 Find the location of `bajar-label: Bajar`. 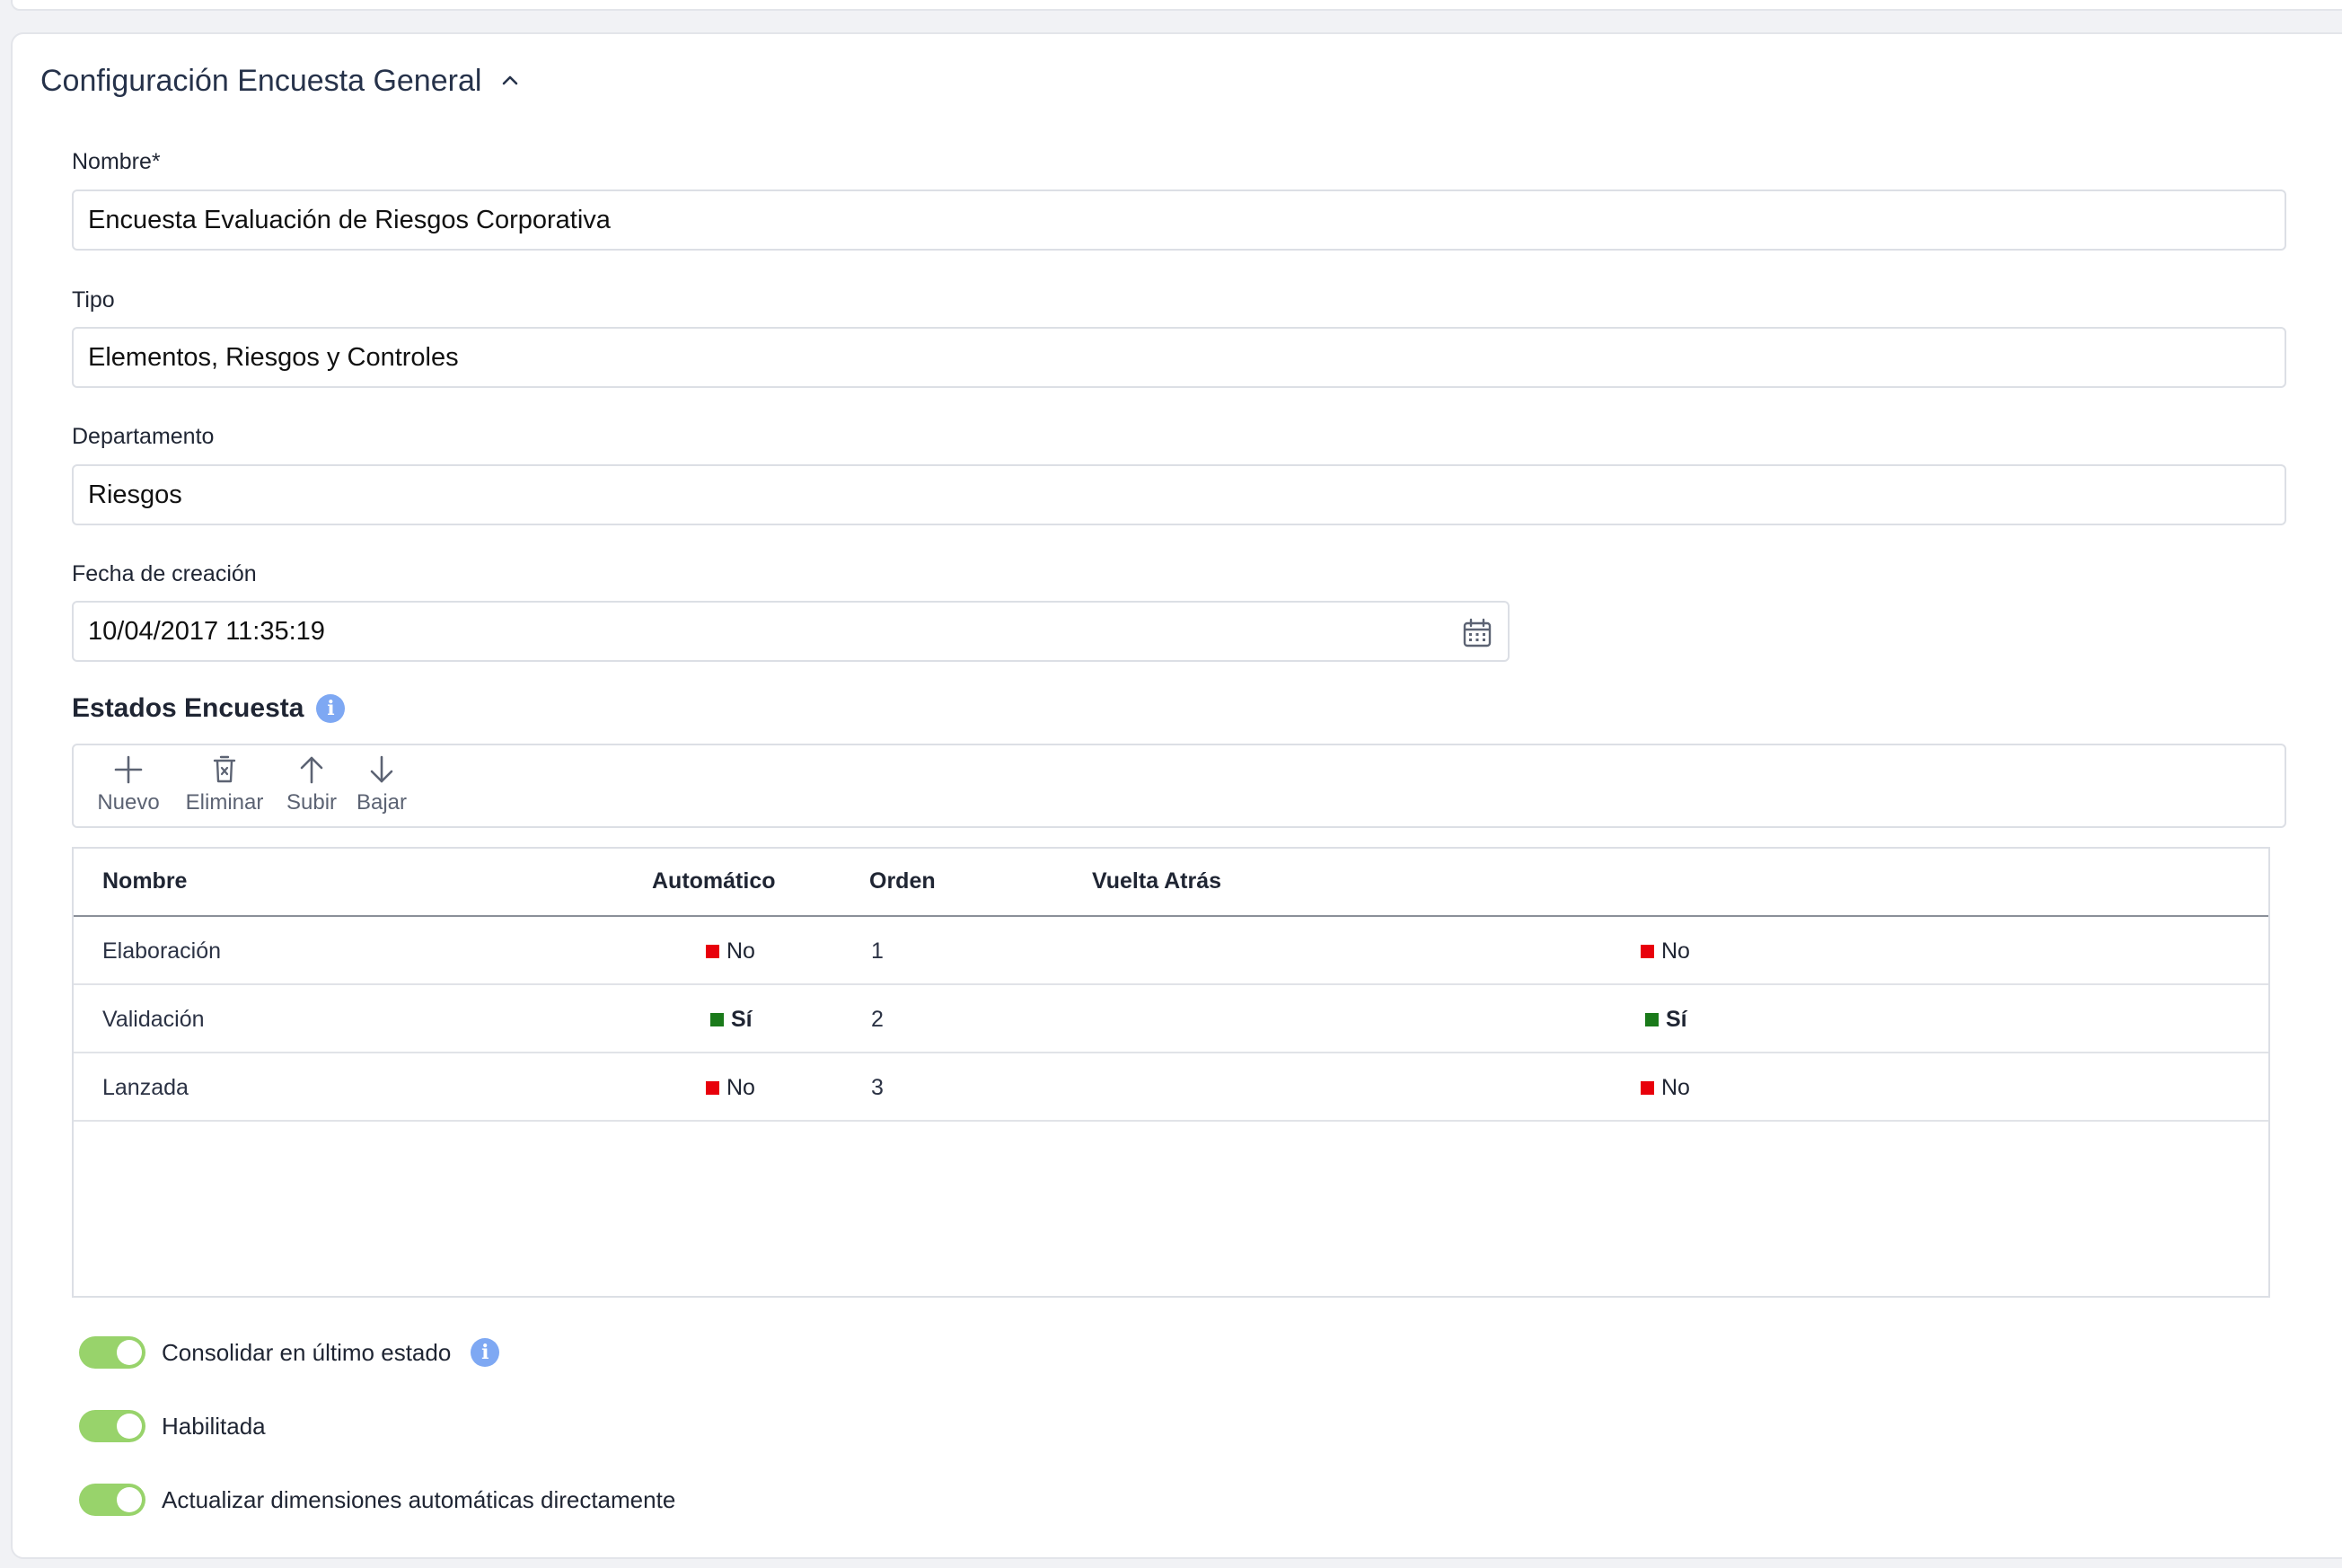

bajar-label: Bajar is located at coordinates (382, 802).